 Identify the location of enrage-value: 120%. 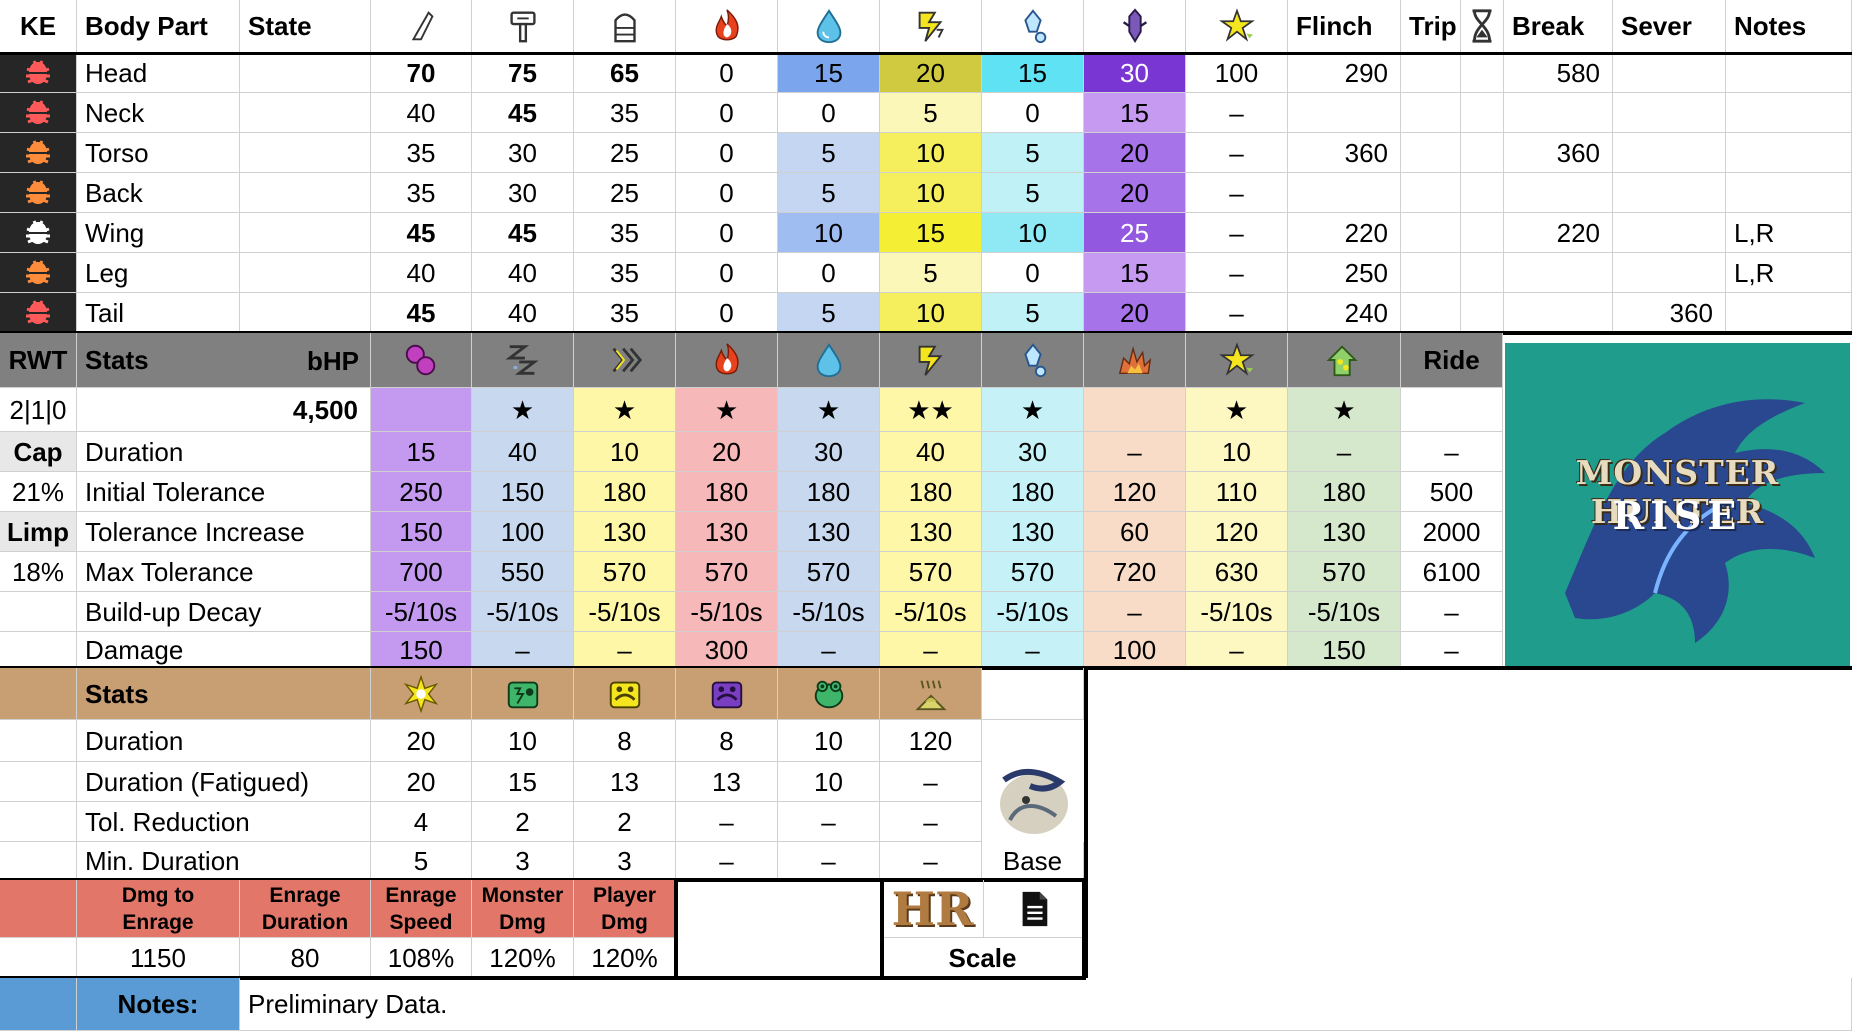
(625, 958).